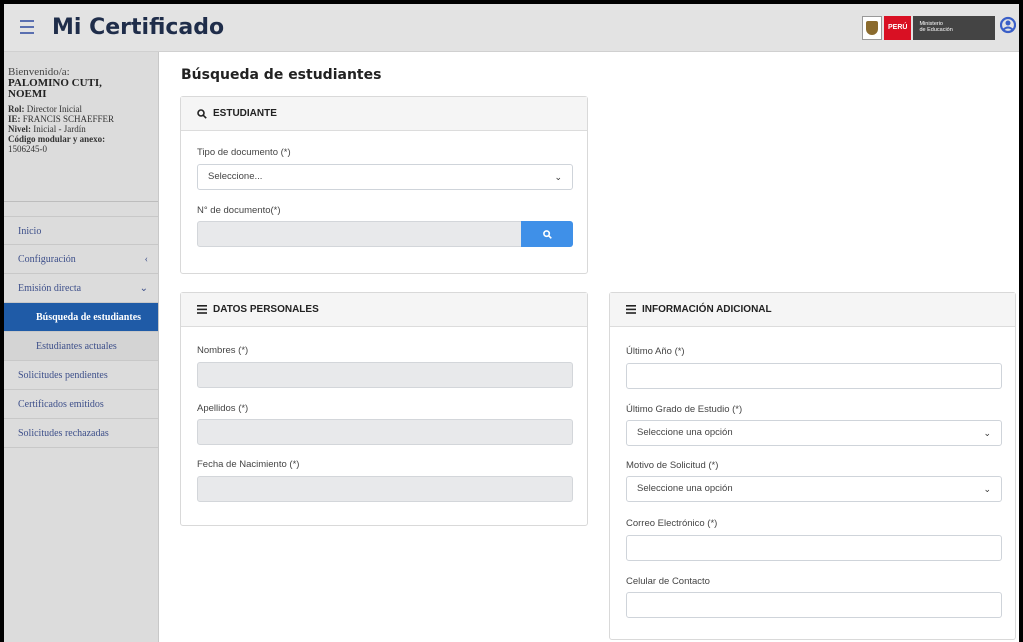 The height and width of the screenshot is (642, 1023). Describe the element at coordinates (385, 375) in the screenshot. I see `names-input` at that location.